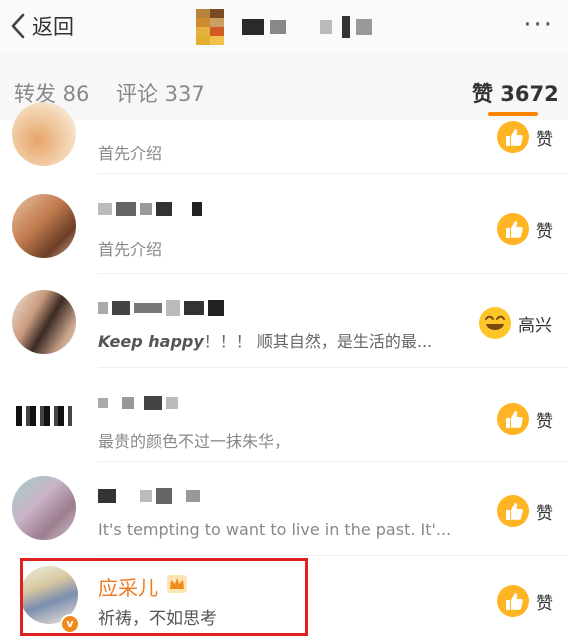 The height and width of the screenshot is (640, 568). I want to click on post-author, so click(284, 27).